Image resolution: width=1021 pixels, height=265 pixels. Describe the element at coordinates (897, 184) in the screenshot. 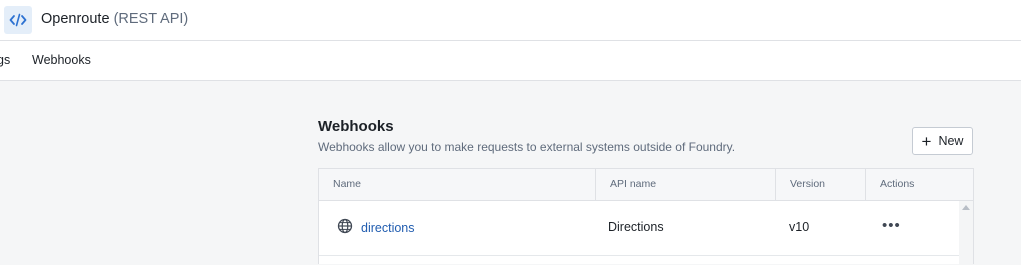

I see `column-header-actions: Actions` at that location.